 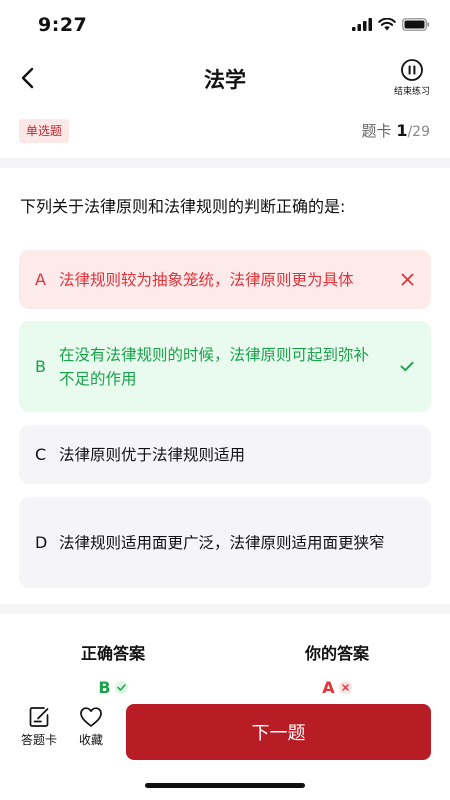 What do you see at coordinates (345, 687) in the screenshot?
I see `cross-circle-icon` at bounding box center [345, 687].